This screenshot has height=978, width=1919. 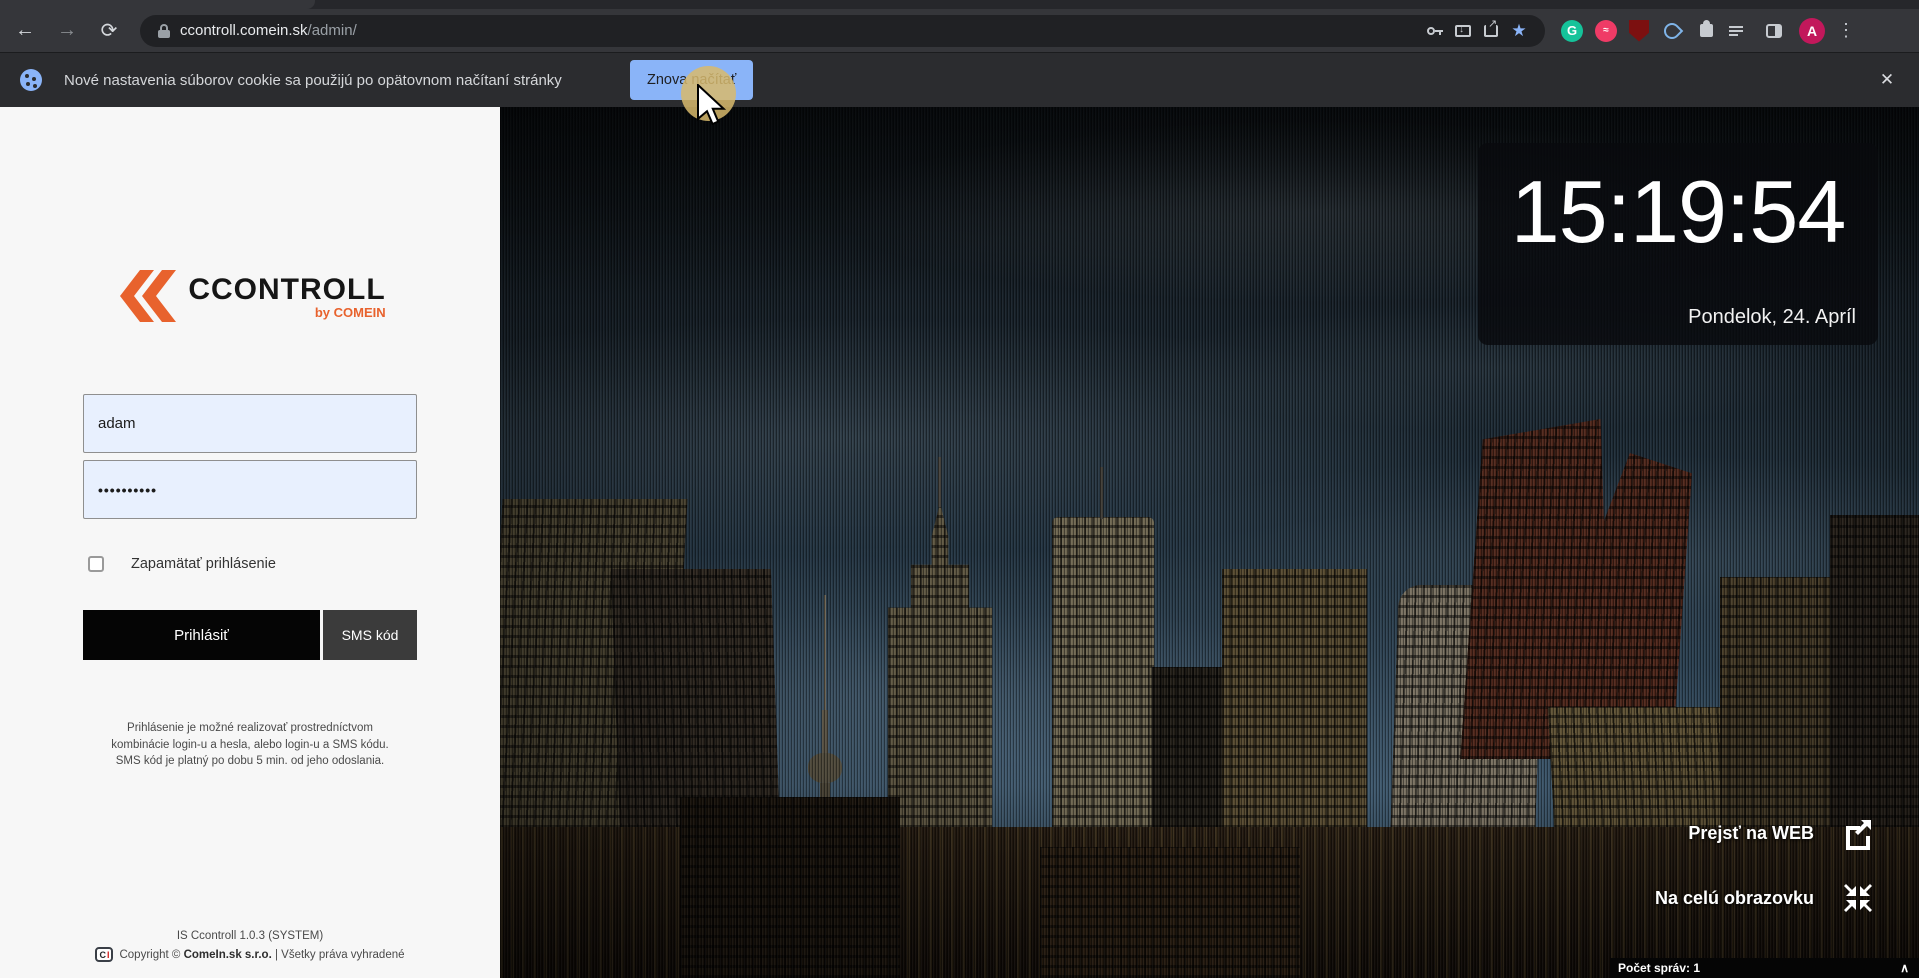 What do you see at coordinates (350, 312) in the screenshot?
I see `logo-byline: by COMEIN` at bounding box center [350, 312].